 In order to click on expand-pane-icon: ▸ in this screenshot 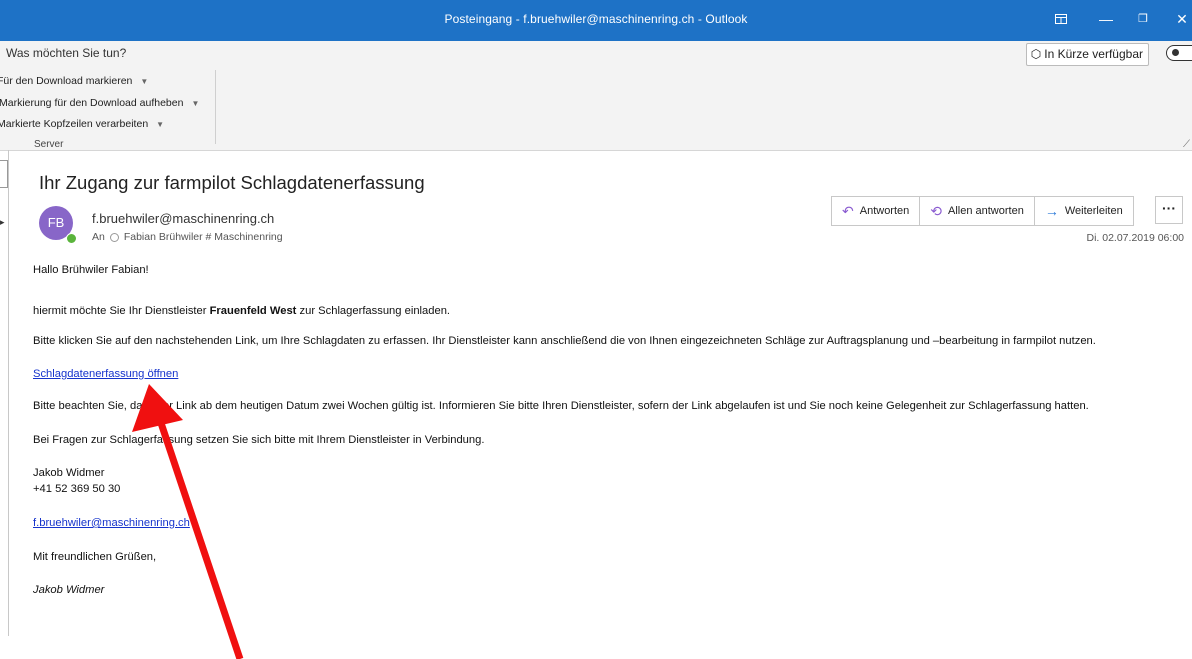, I will do `click(4, 222)`.